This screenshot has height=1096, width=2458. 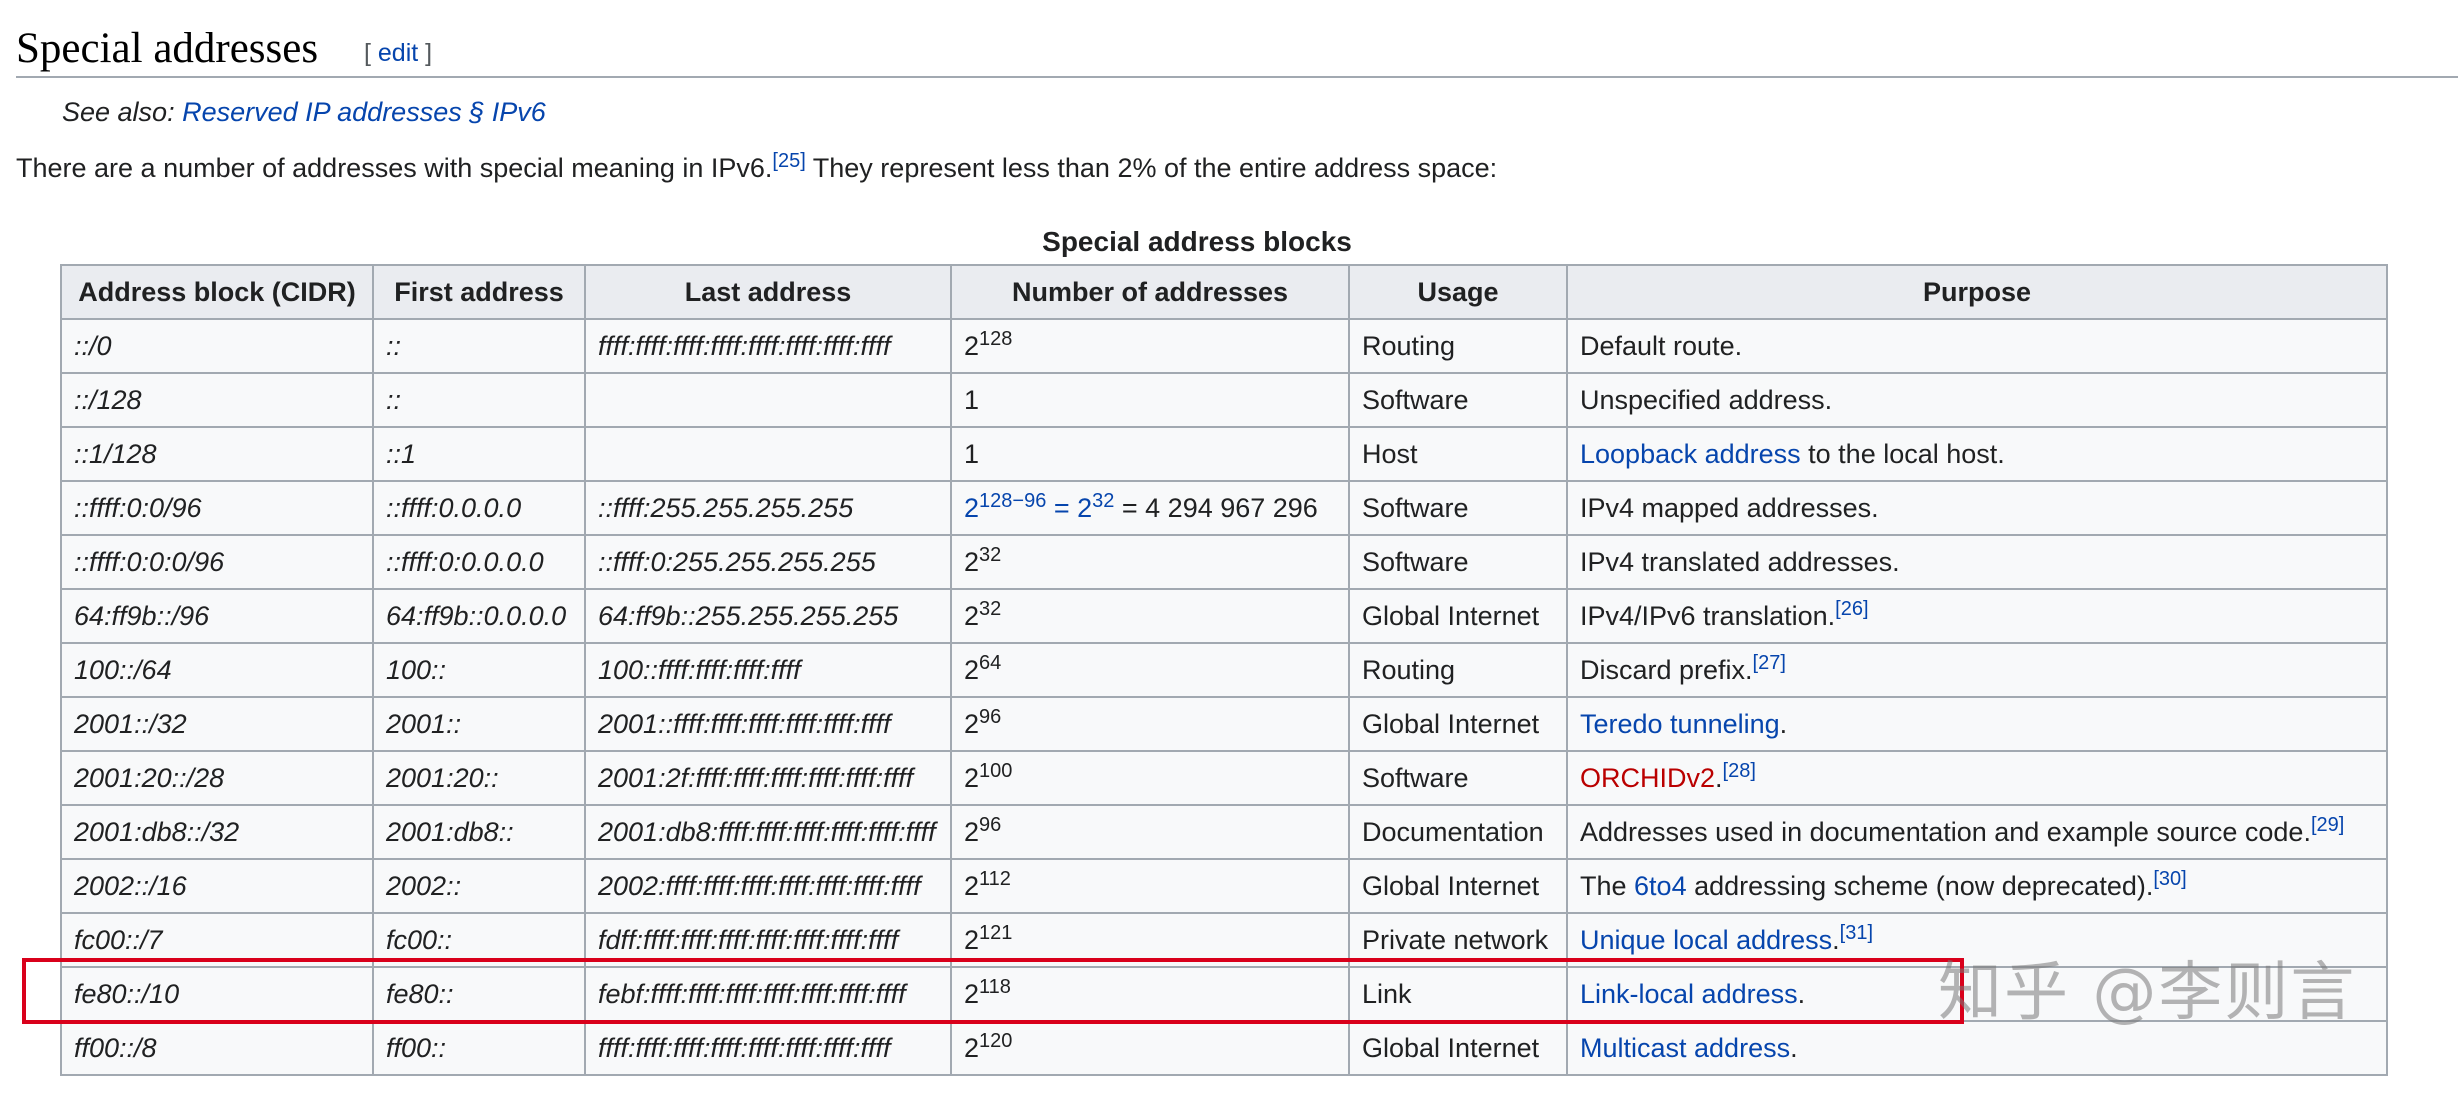 What do you see at coordinates (788, 161) in the screenshot?
I see `intro-ref: [25]` at bounding box center [788, 161].